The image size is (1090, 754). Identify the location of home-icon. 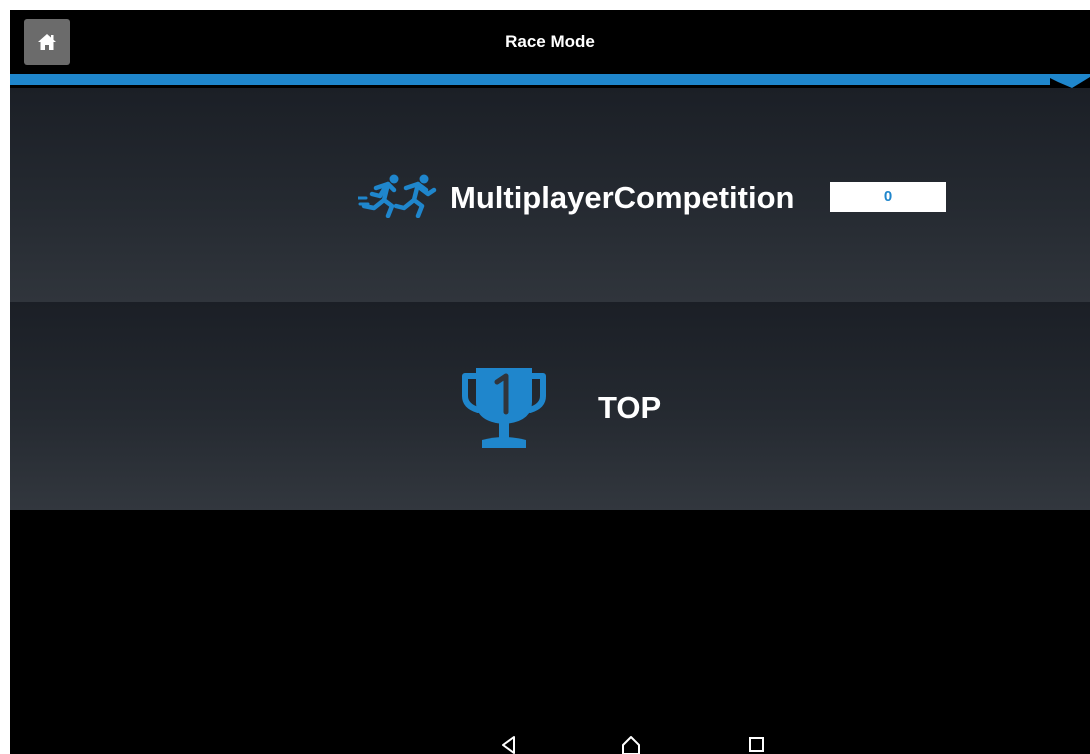
(47, 42).